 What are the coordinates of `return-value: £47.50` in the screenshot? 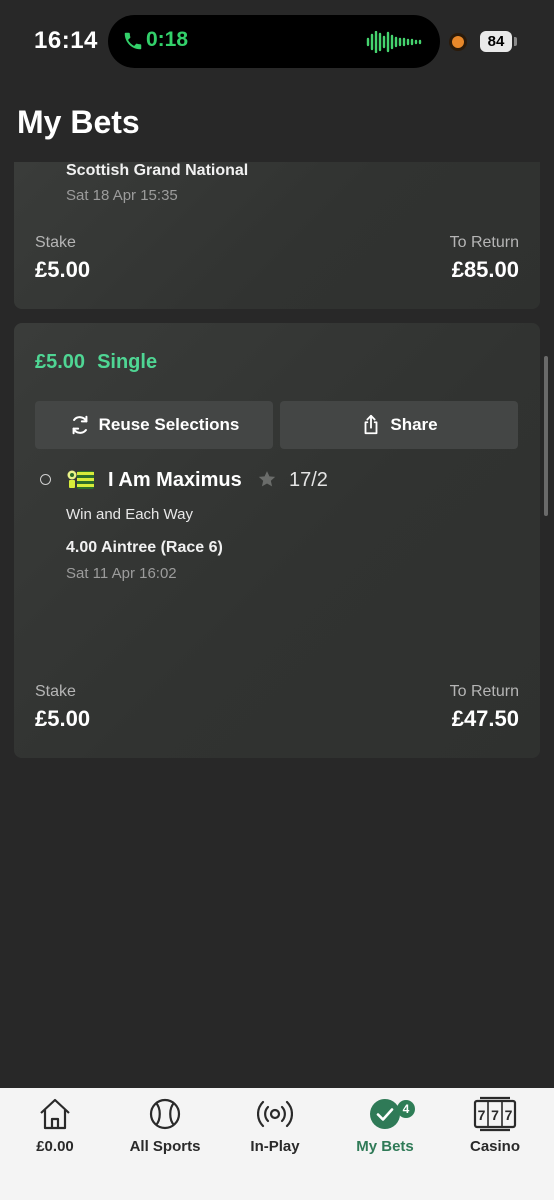 It's located at (485, 718).